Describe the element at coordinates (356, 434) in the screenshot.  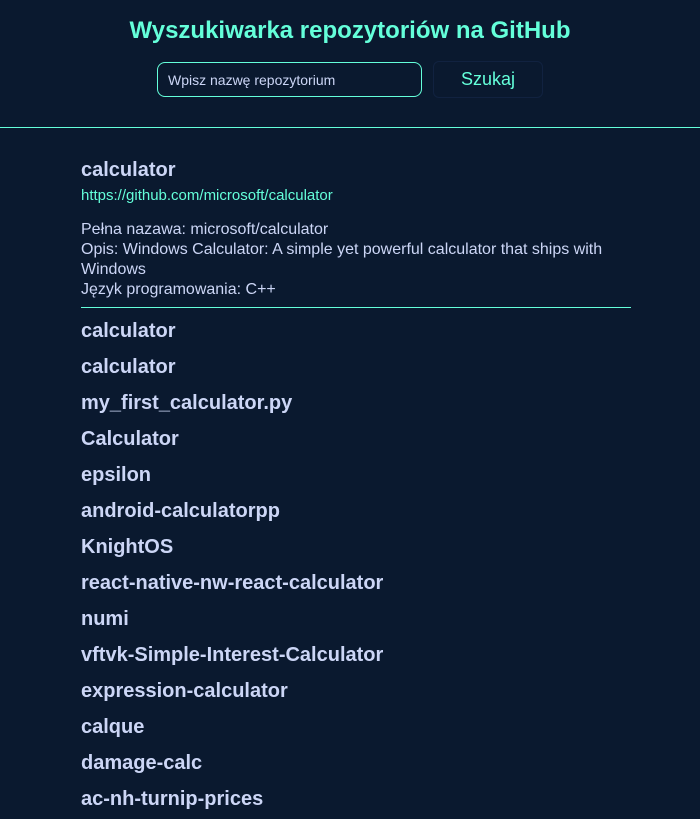
I see `list-item: Calculator` at that location.